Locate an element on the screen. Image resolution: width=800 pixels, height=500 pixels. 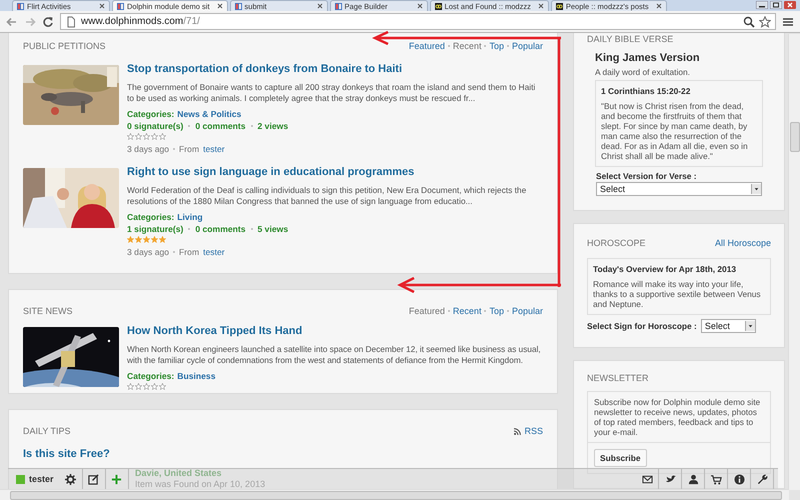
section-title: SITE NEWS is located at coordinates (48, 311).